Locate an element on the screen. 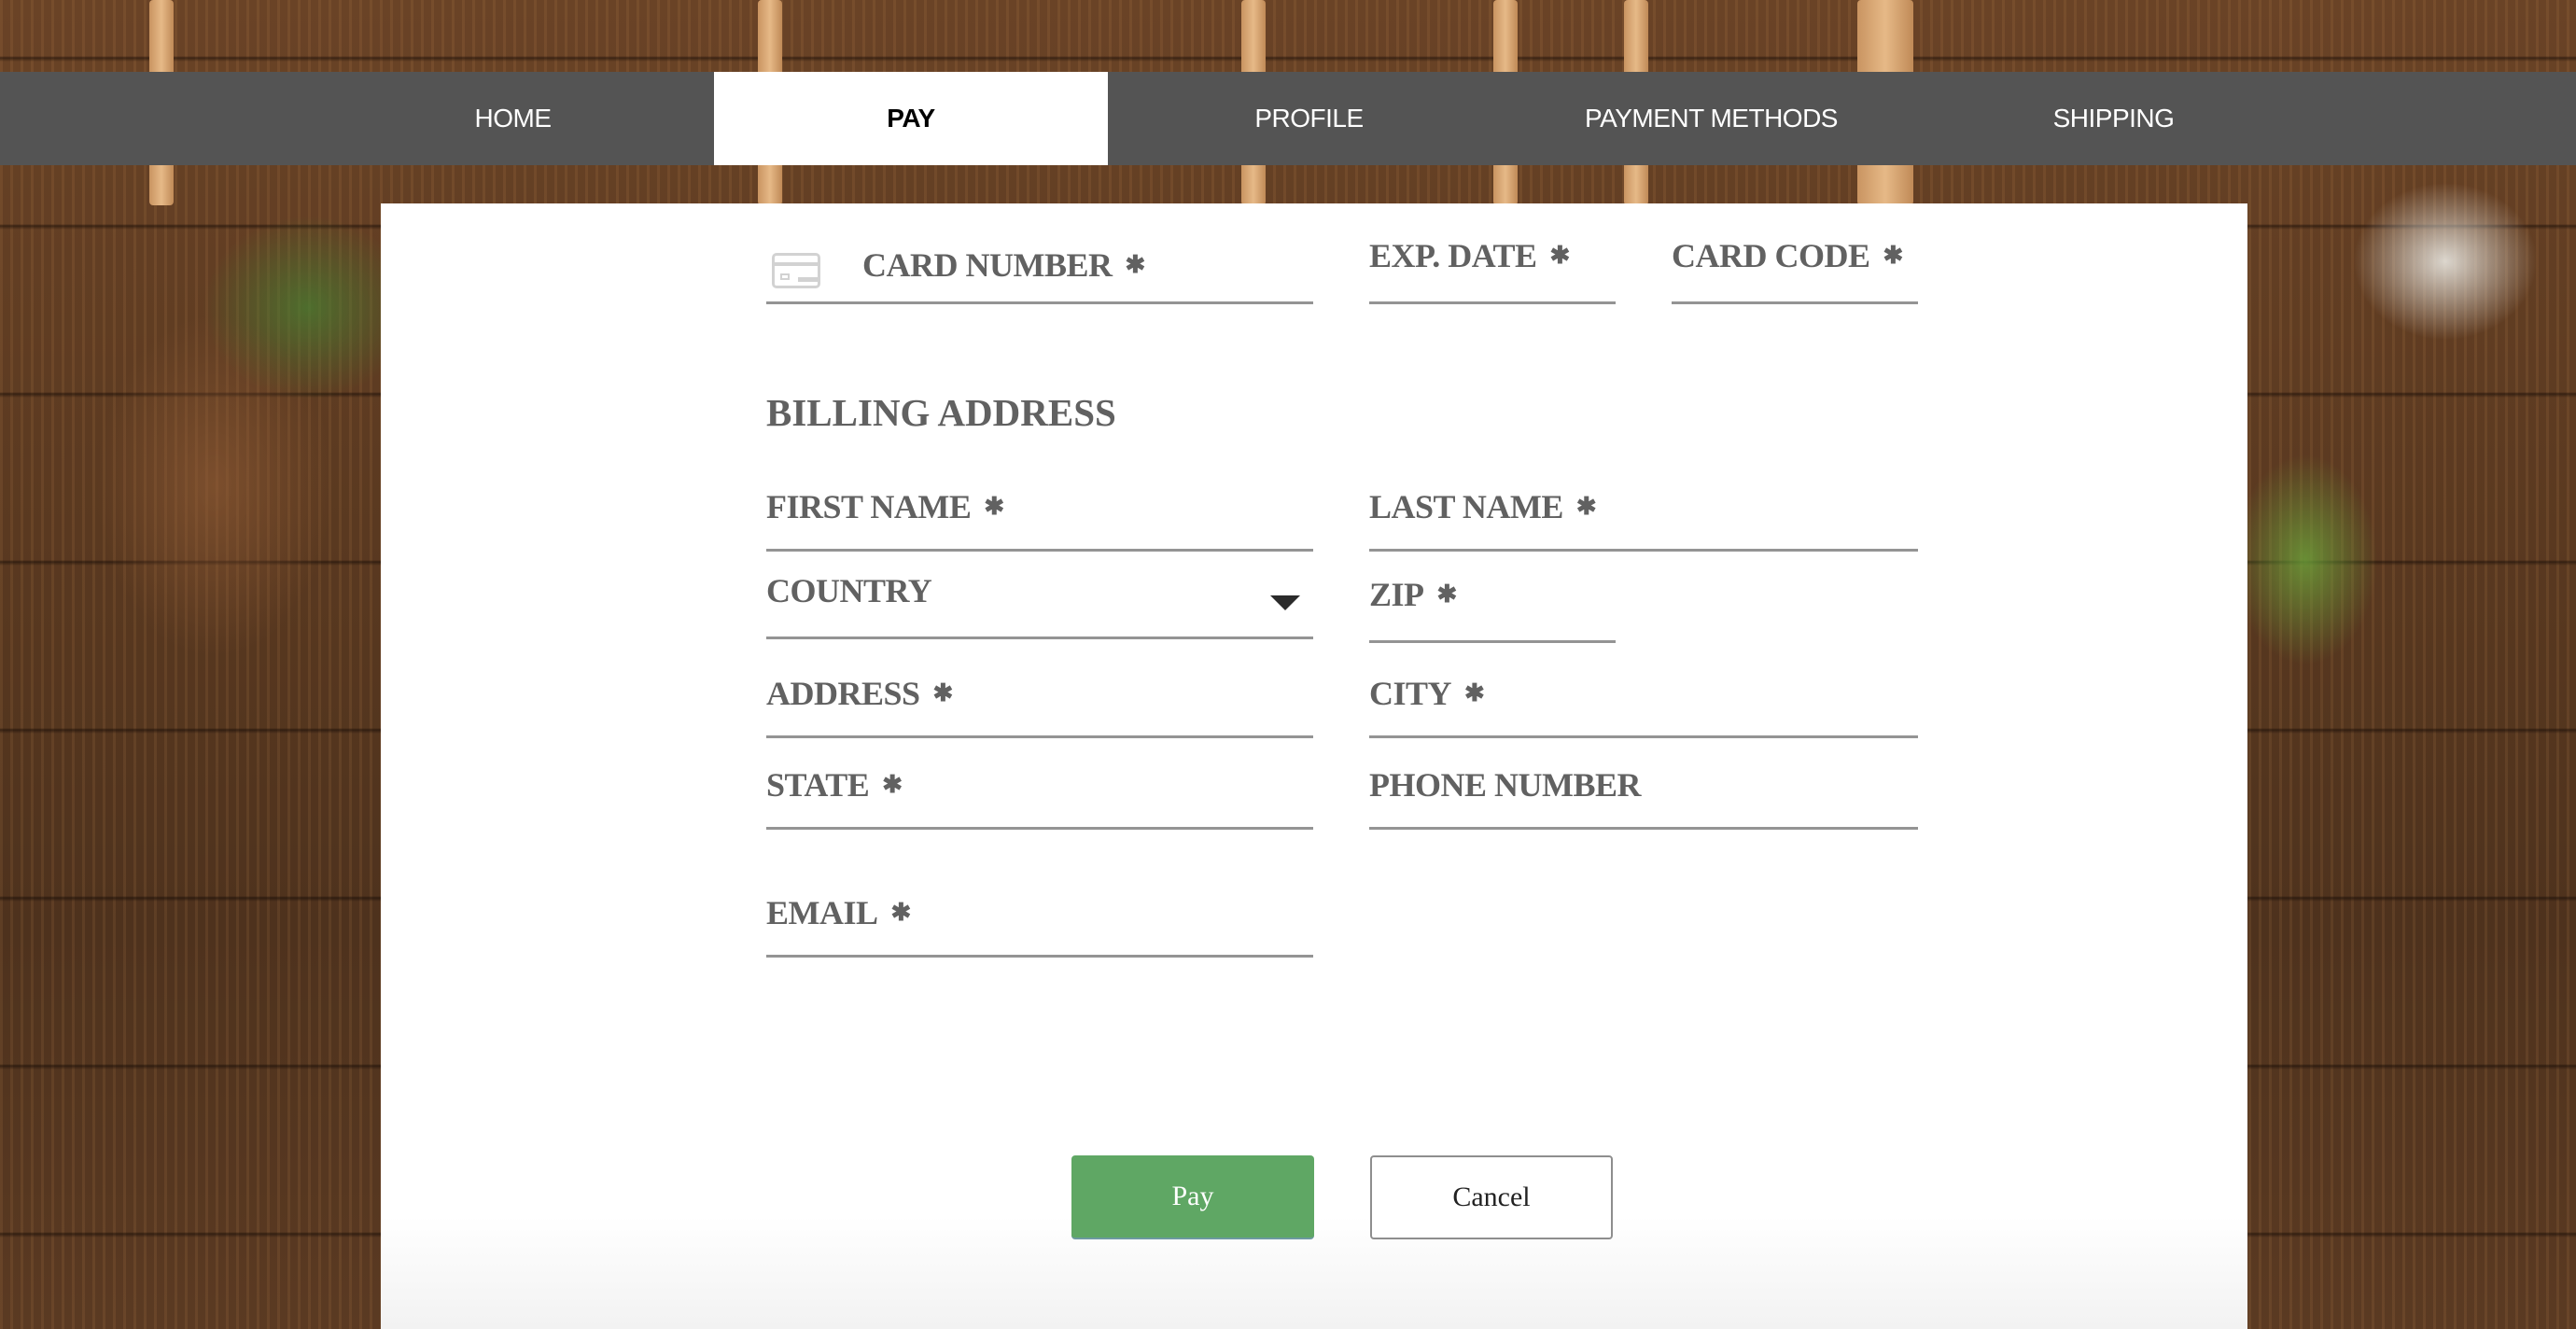 This screenshot has width=2576, height=1329. card-code-field: CARD CODE ✱ is located at coordinates (1795, 263).